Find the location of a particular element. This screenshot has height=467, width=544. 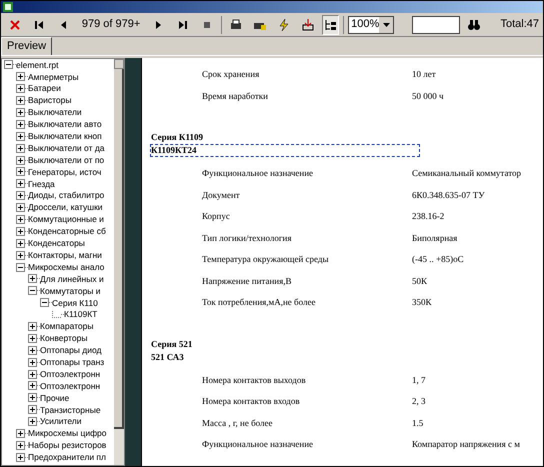

tree-item: element.rpt is located at coordinates (37, 65).